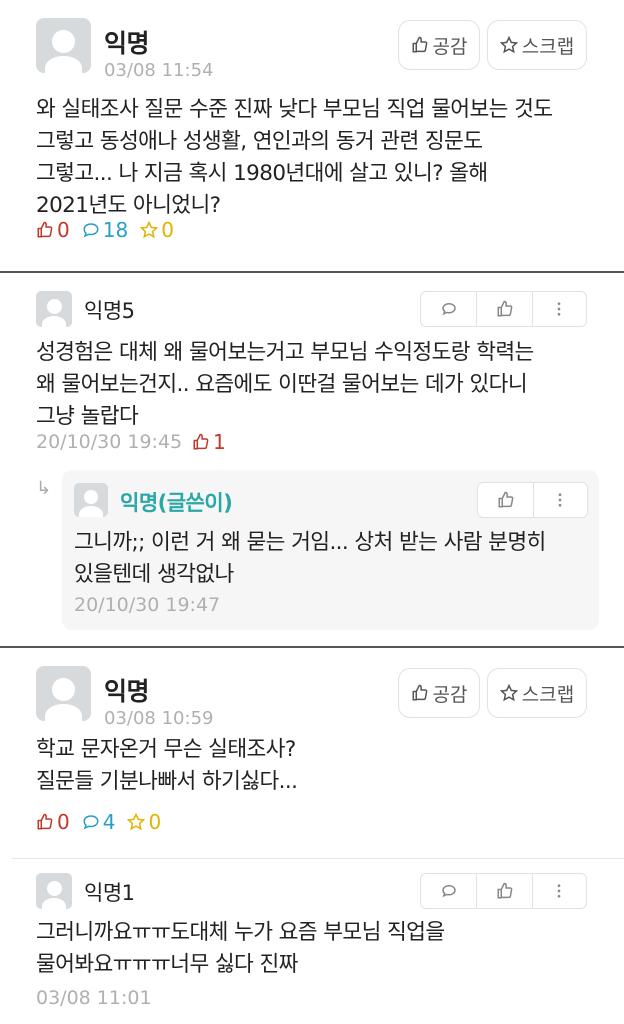 Image resolution: width=624 pixels, height=1024 pixels. Describe the element at coordinates (176, 503) in the screenshot. I see `reply-author: 익명(글쓴이)` at that location.